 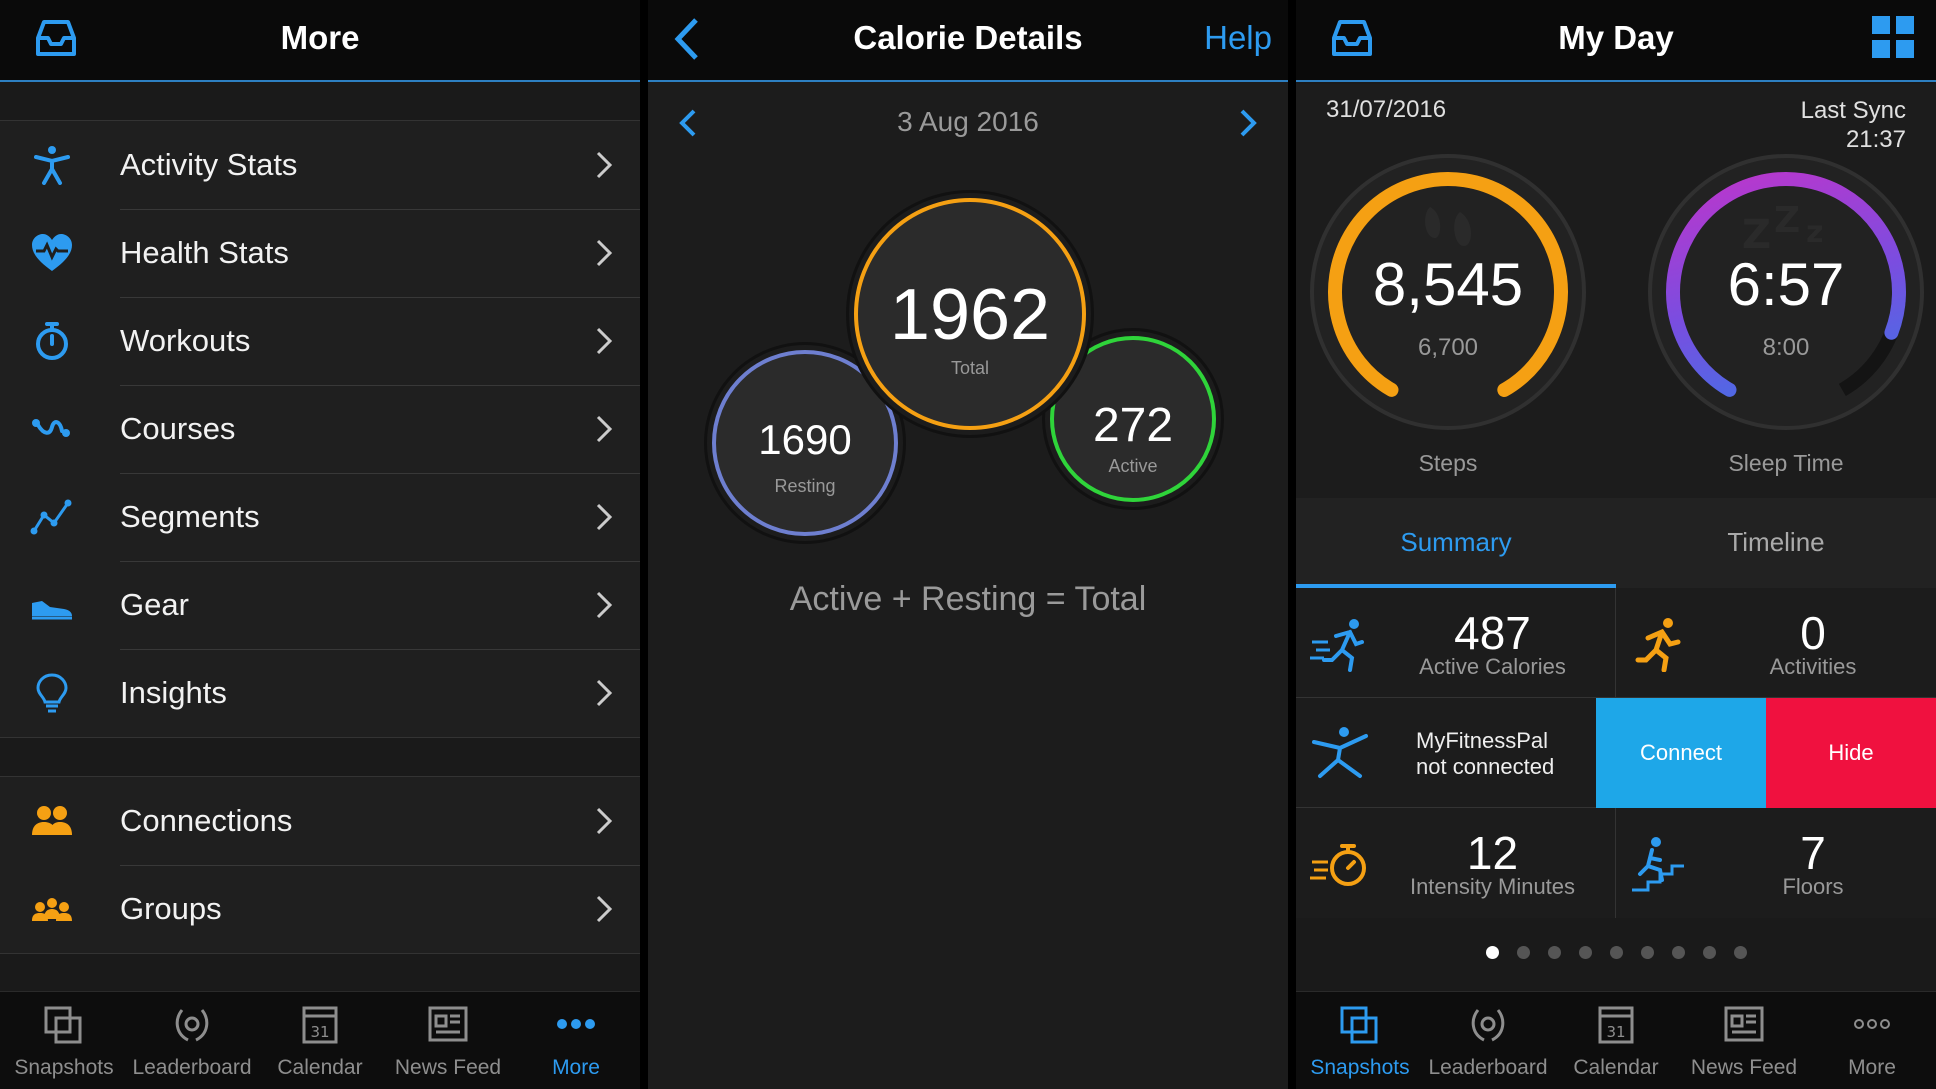 What do you see at coordinates (1853, 125) in the screenshot?
I see `last-sync: Last Sync 21:37` at bounding box center [1853, 125].